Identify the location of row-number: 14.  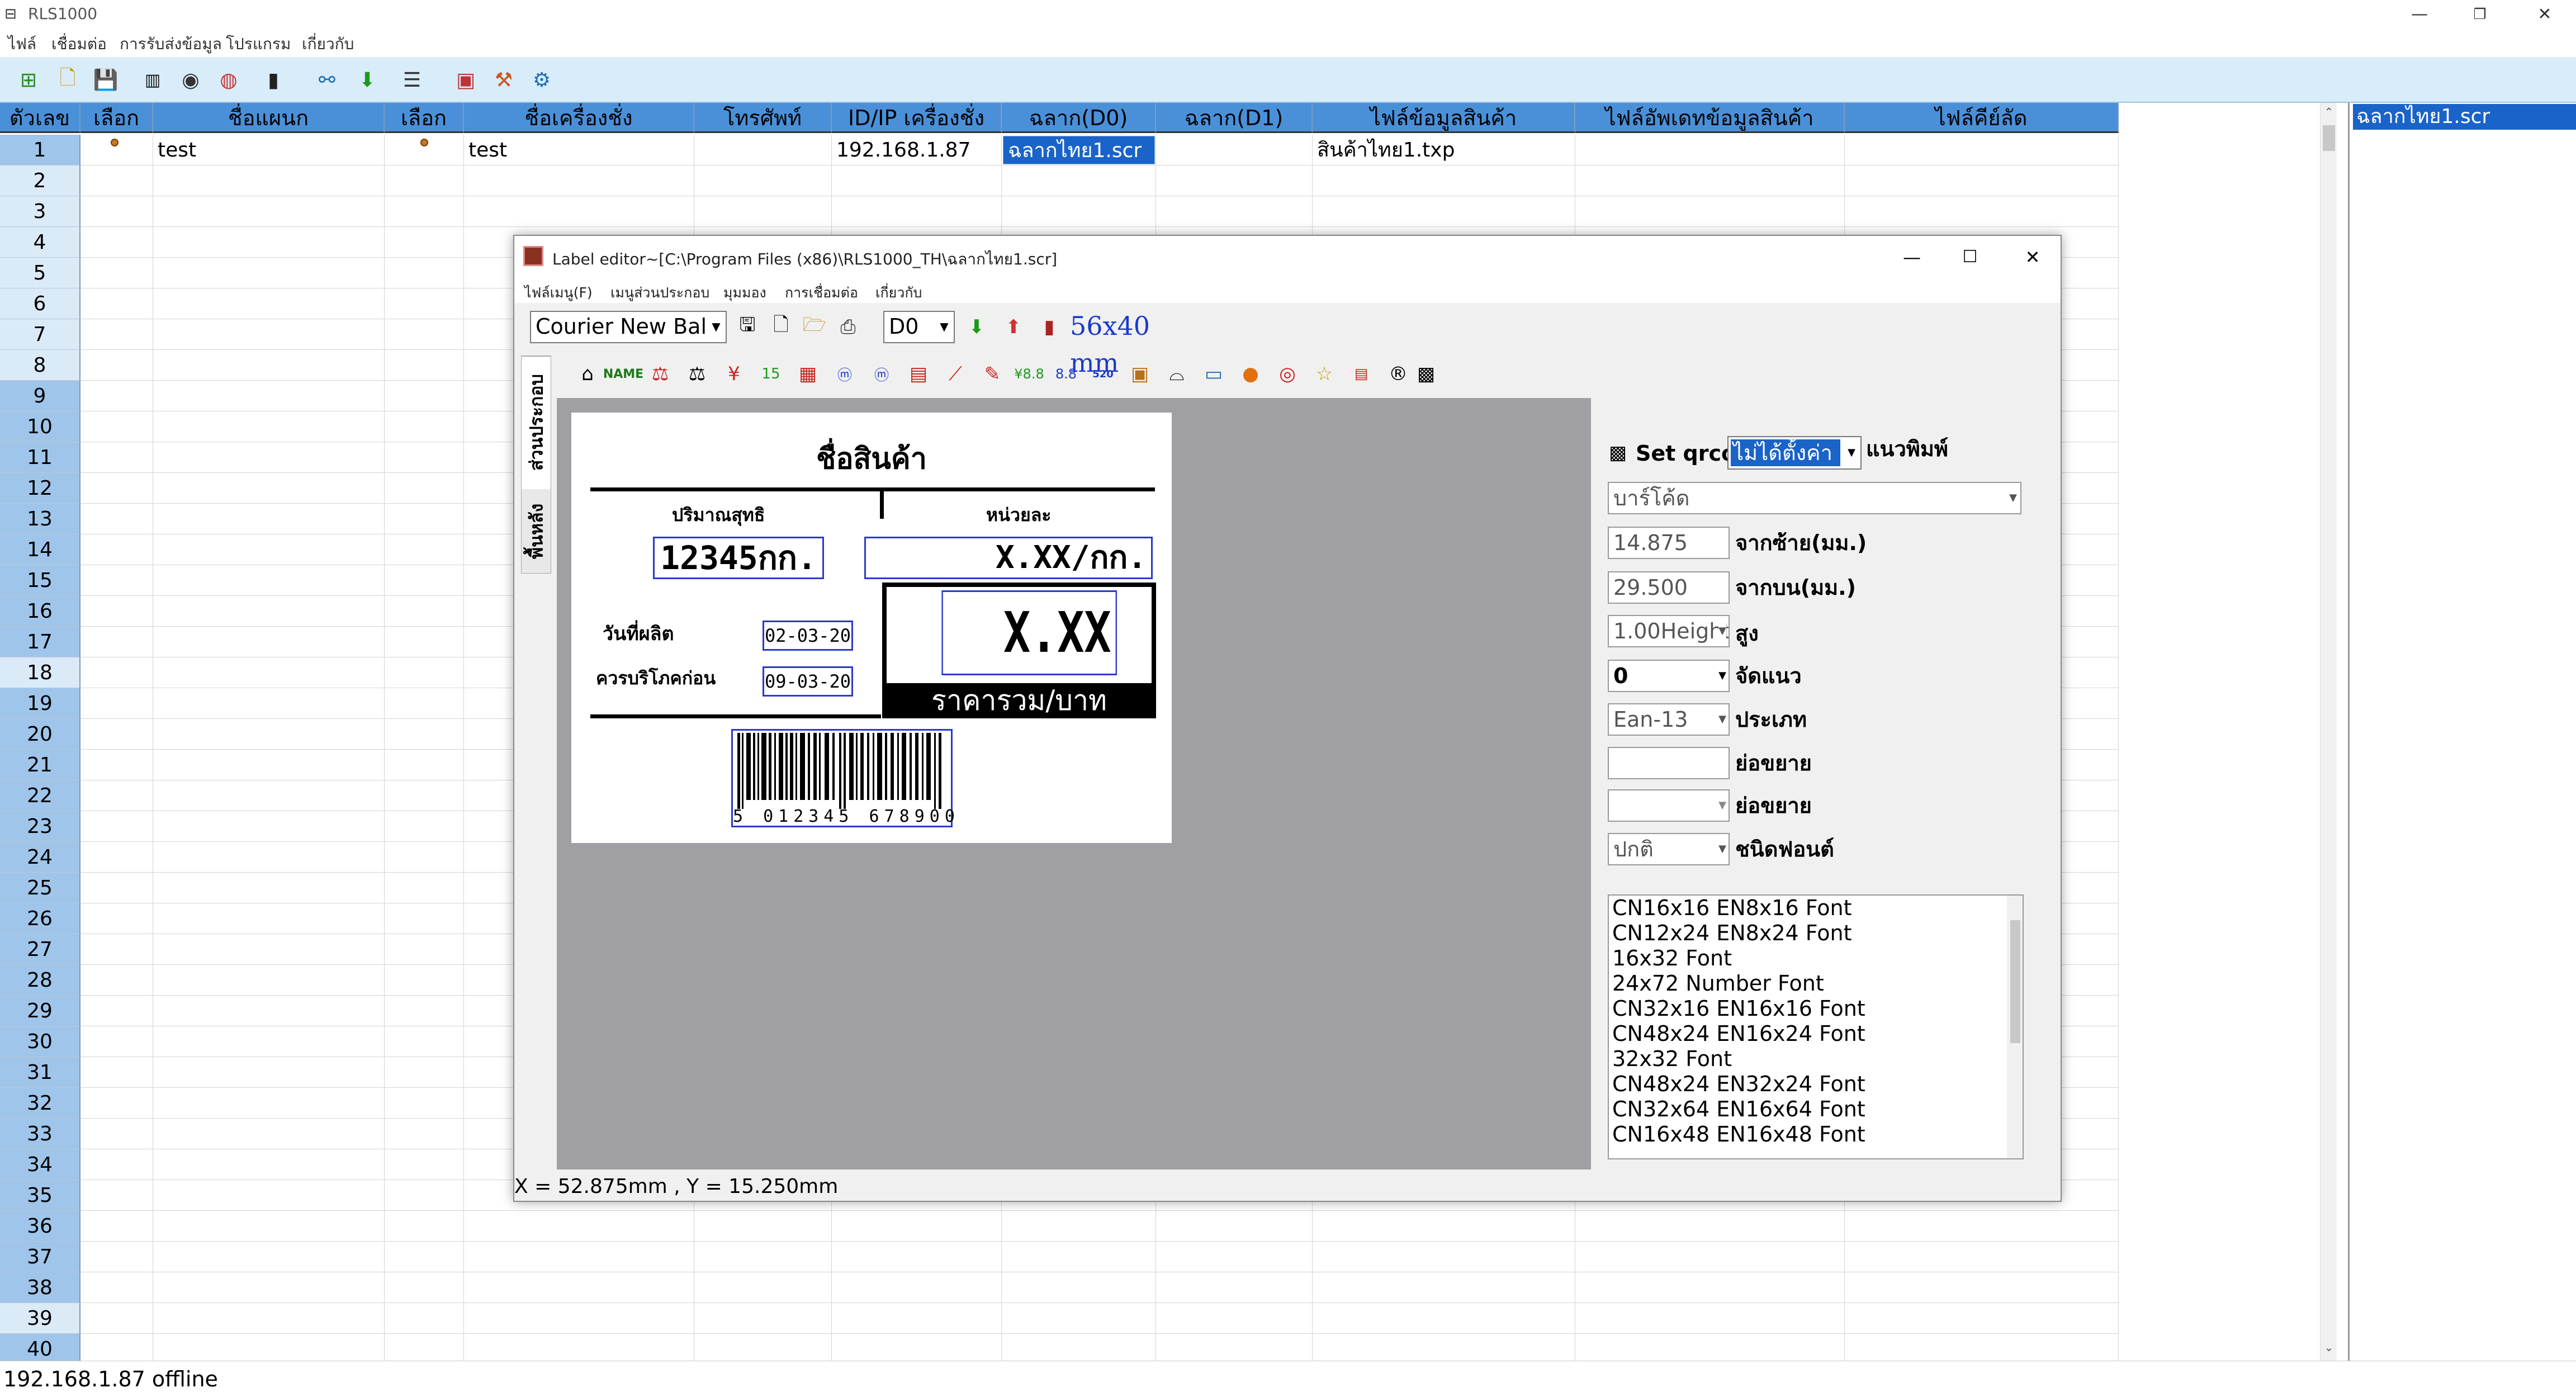
(40, 549).